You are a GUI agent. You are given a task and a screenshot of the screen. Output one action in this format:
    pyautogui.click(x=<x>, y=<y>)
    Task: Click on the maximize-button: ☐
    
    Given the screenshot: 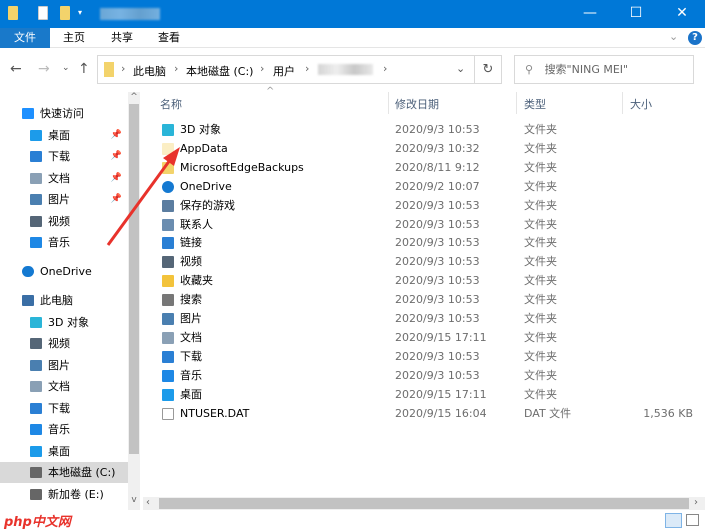 What is the action you would take?
    pyautogui.click(x=636, y=14)
    